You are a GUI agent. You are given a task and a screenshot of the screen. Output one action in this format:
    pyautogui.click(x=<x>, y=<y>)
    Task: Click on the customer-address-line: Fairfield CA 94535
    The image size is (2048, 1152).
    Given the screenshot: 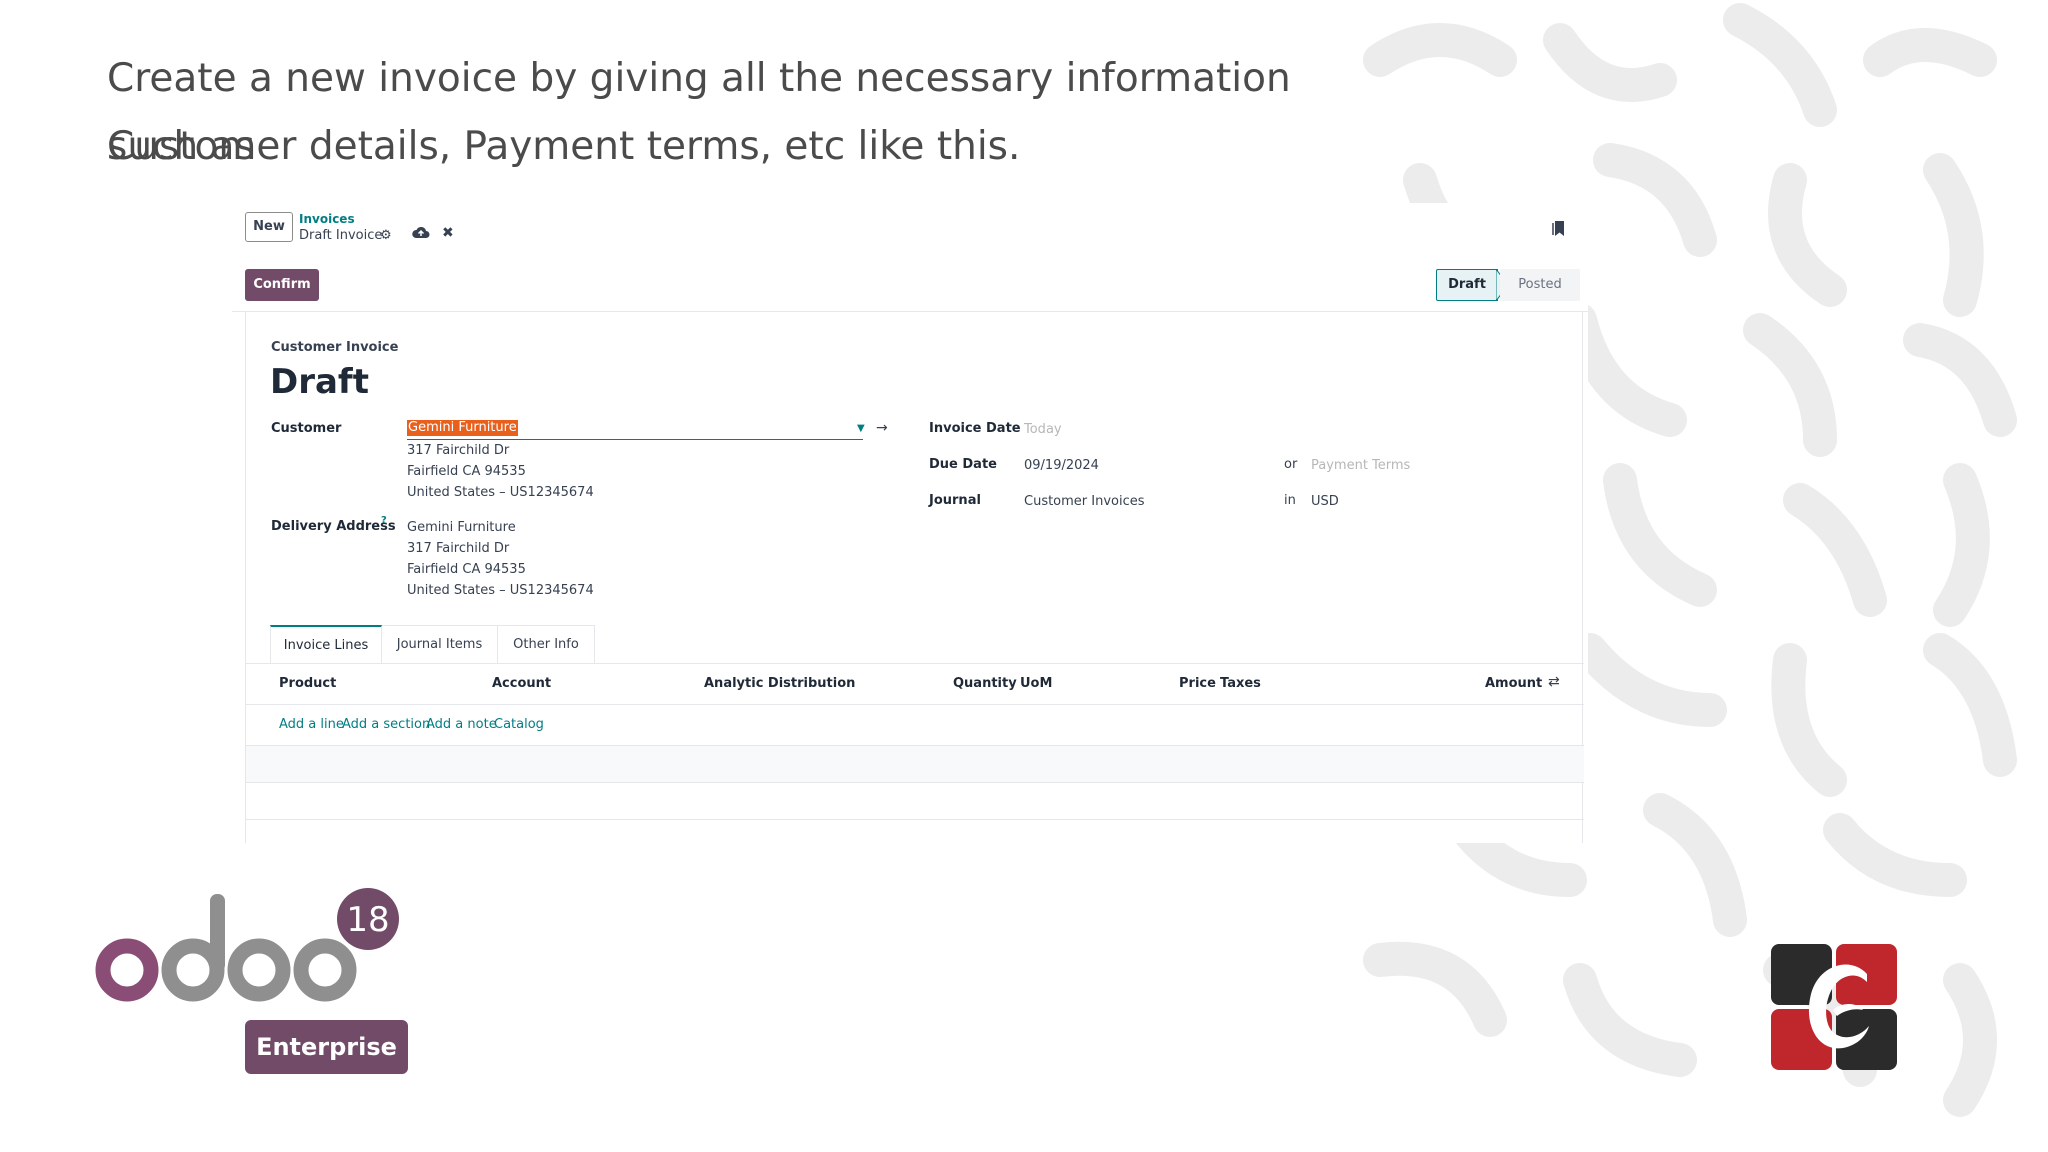 What is the action you would take?
    pyautogui.click(x=466, y=471)
    